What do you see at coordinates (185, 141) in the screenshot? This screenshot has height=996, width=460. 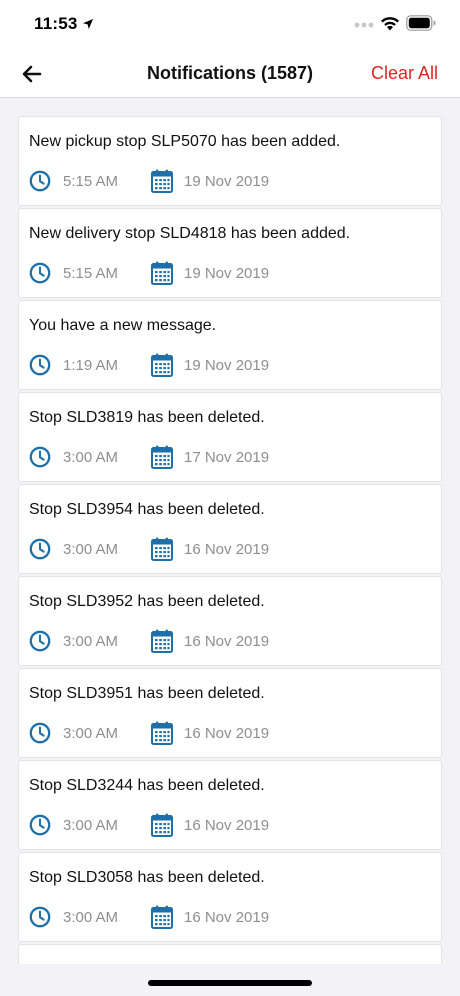 I see `notification-text: New pickup stop SLP5070 has been added.` at bounding box center [185, 141].